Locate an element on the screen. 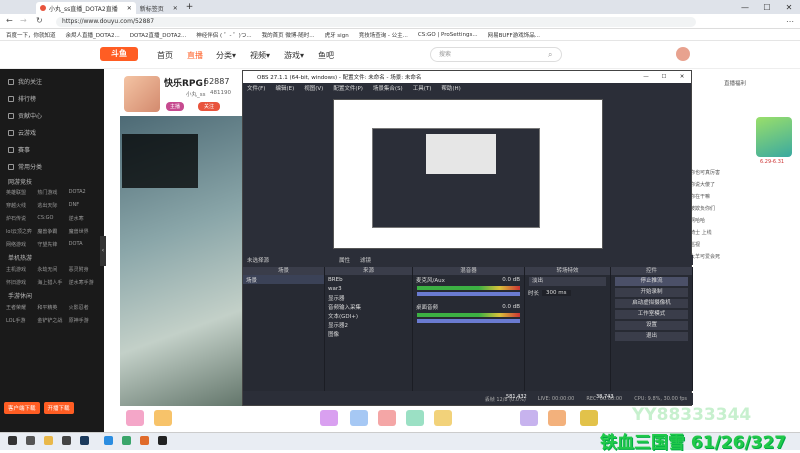  category-link: 炉石传说 is located at coordinates (20, 218).